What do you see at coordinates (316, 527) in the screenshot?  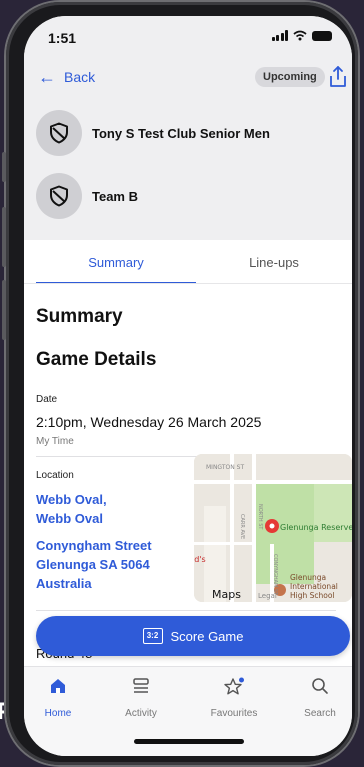 I see `map-reserve-label: Glenunga Reserve` at bounding box center [316, 527].